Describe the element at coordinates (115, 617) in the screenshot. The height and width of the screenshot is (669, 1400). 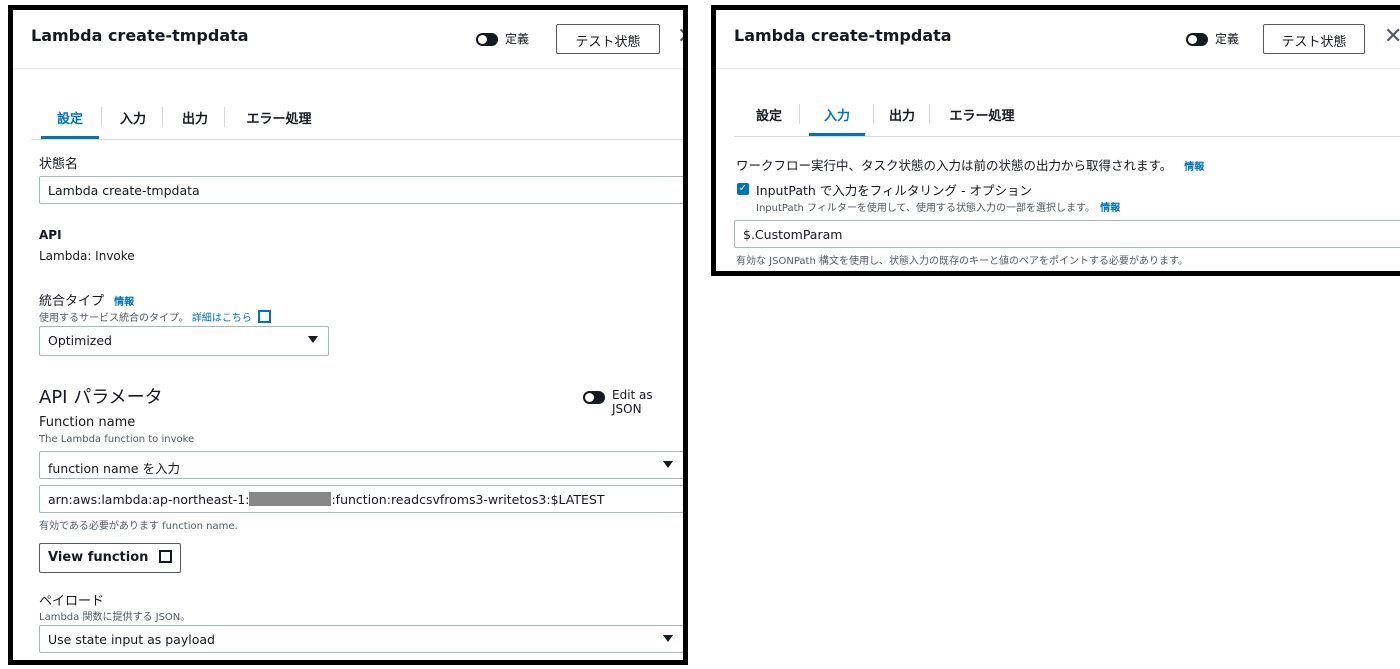
I see `payload-desc: Lambda 関数に提供する JSON。` at that location.